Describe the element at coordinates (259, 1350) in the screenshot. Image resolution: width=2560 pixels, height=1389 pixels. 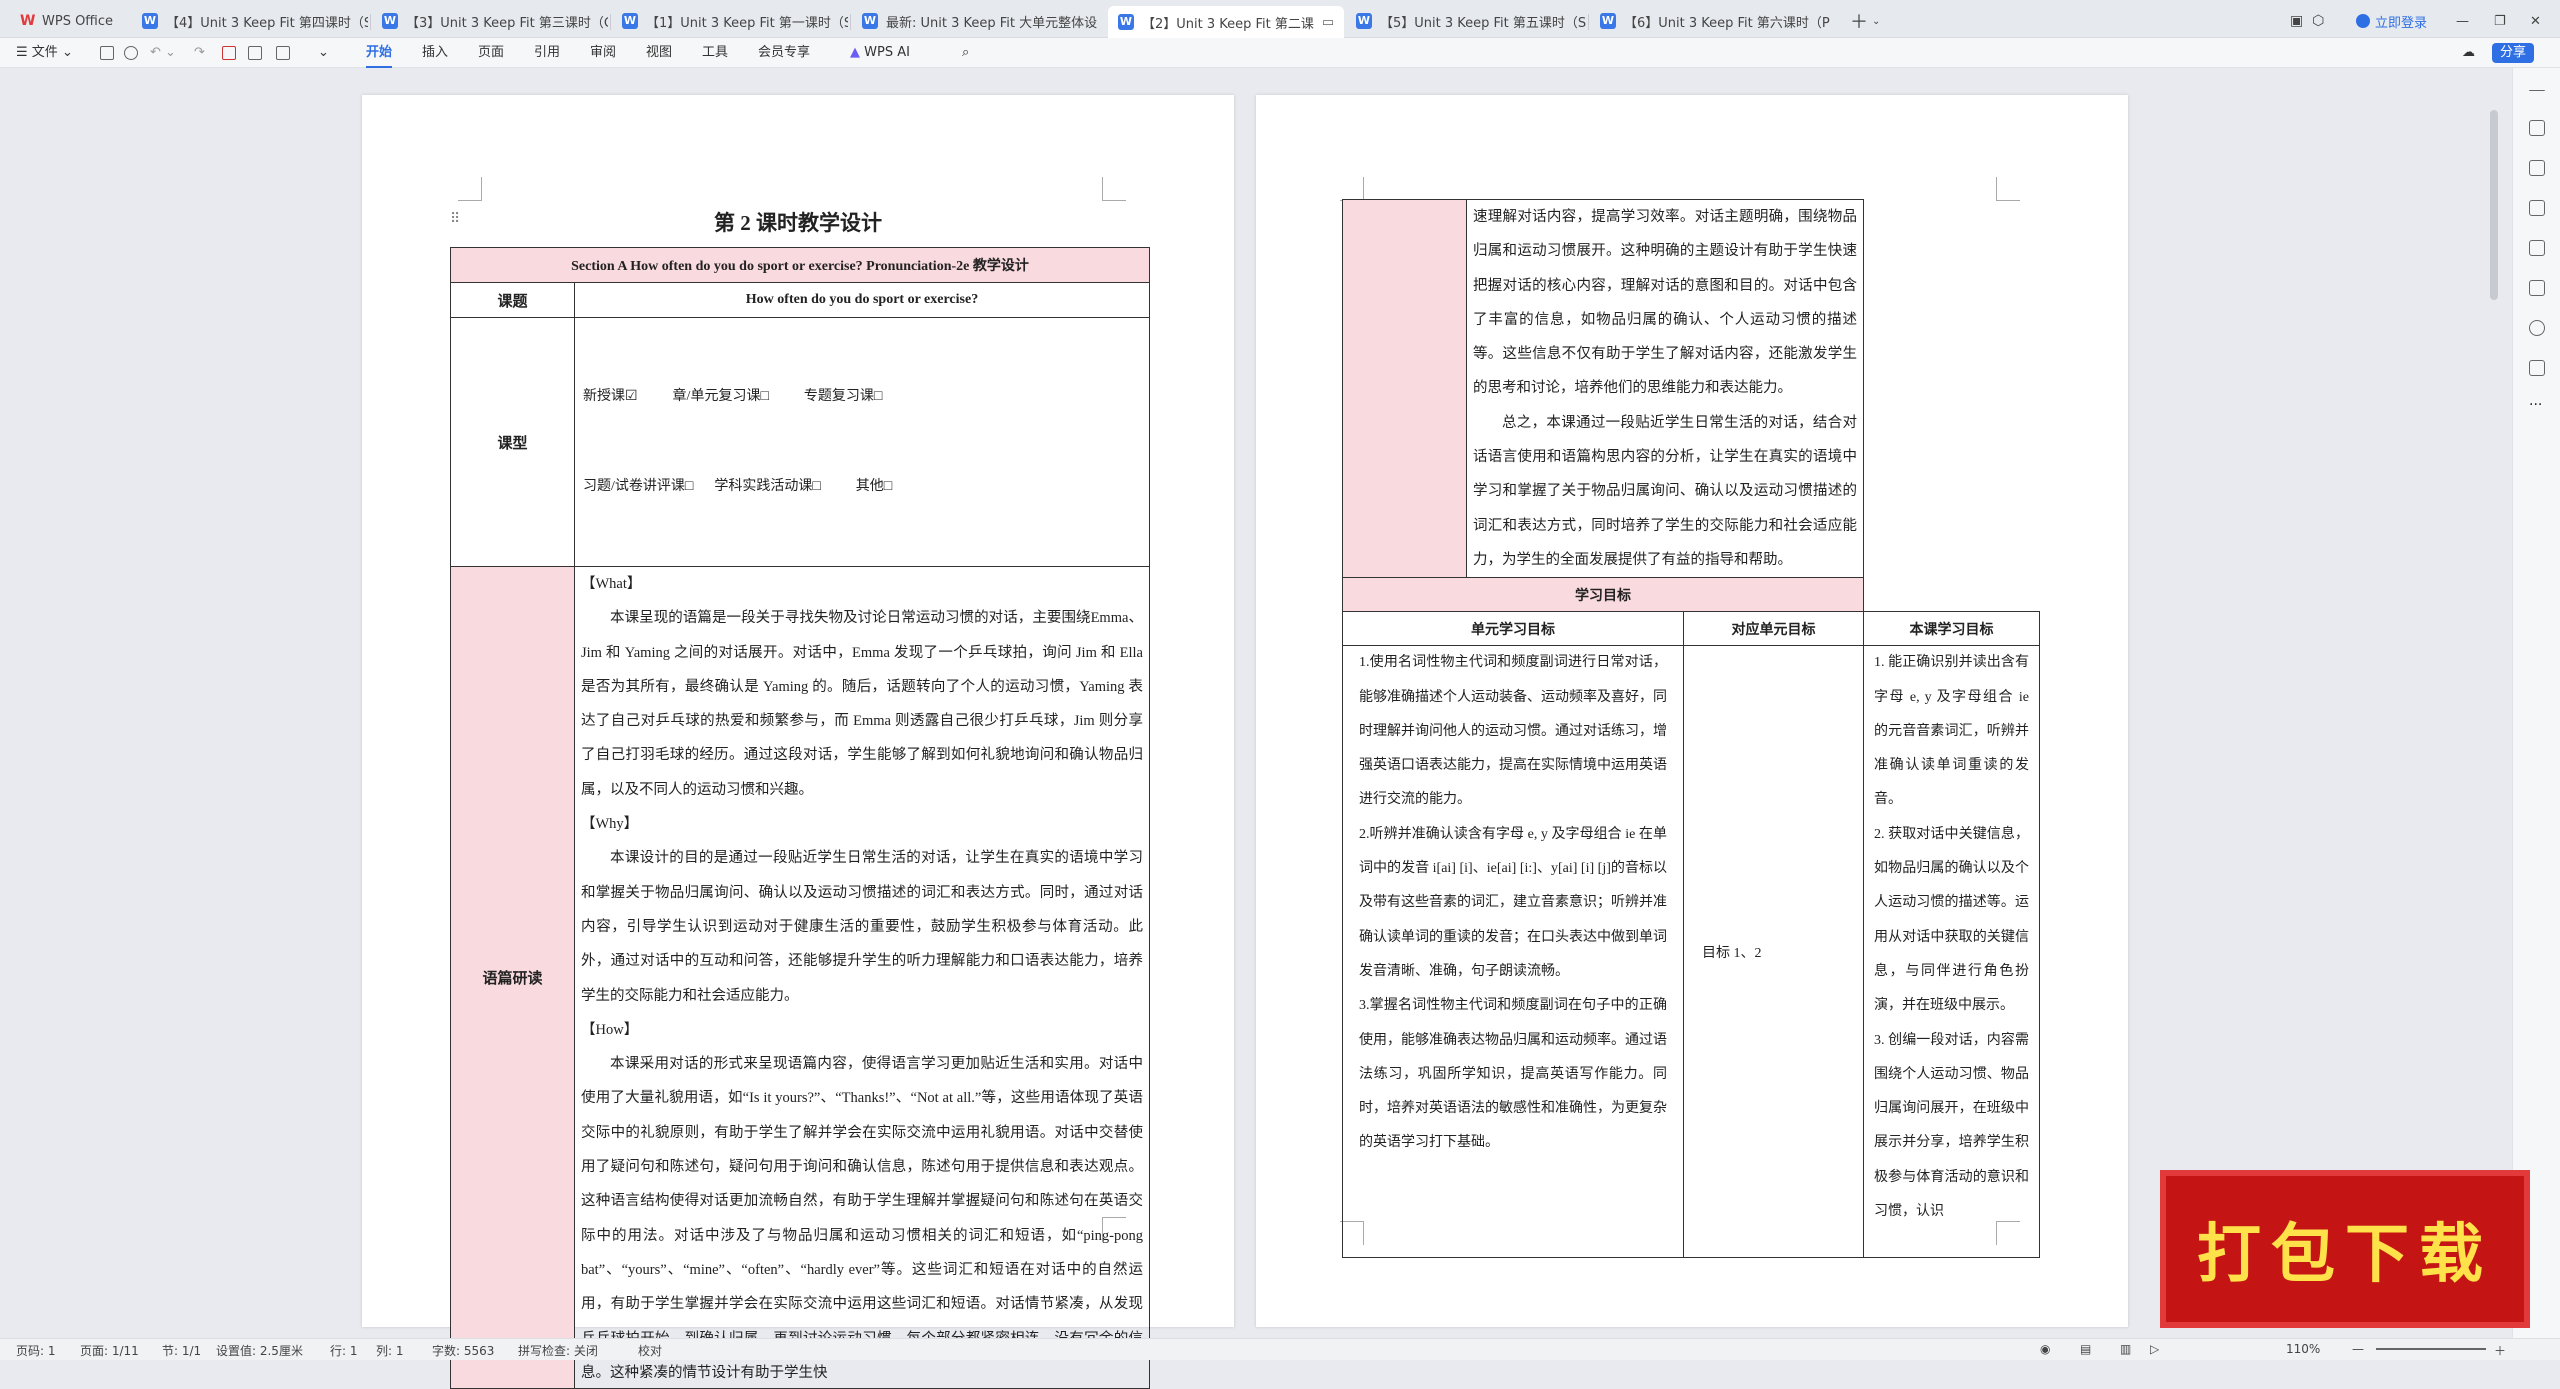
I see `status-setting: 设置值: 2.5厘米` at that location.